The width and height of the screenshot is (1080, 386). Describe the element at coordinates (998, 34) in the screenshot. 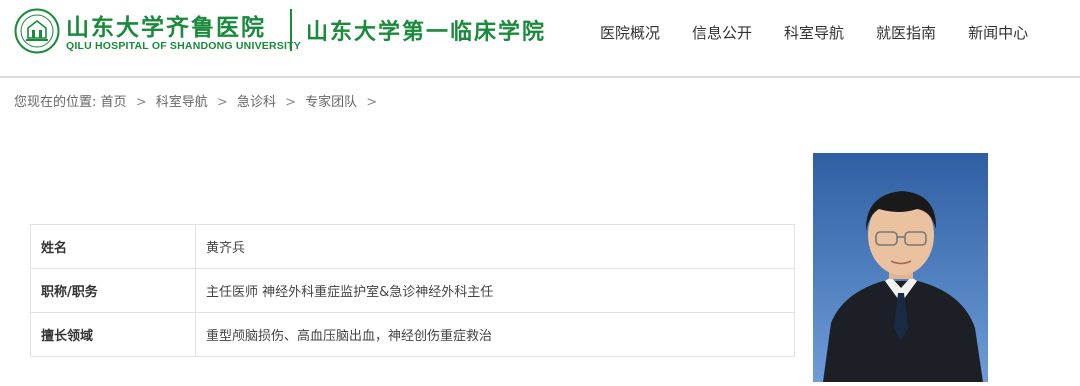

I see `nav-item-news: 新闻中心` at that location.